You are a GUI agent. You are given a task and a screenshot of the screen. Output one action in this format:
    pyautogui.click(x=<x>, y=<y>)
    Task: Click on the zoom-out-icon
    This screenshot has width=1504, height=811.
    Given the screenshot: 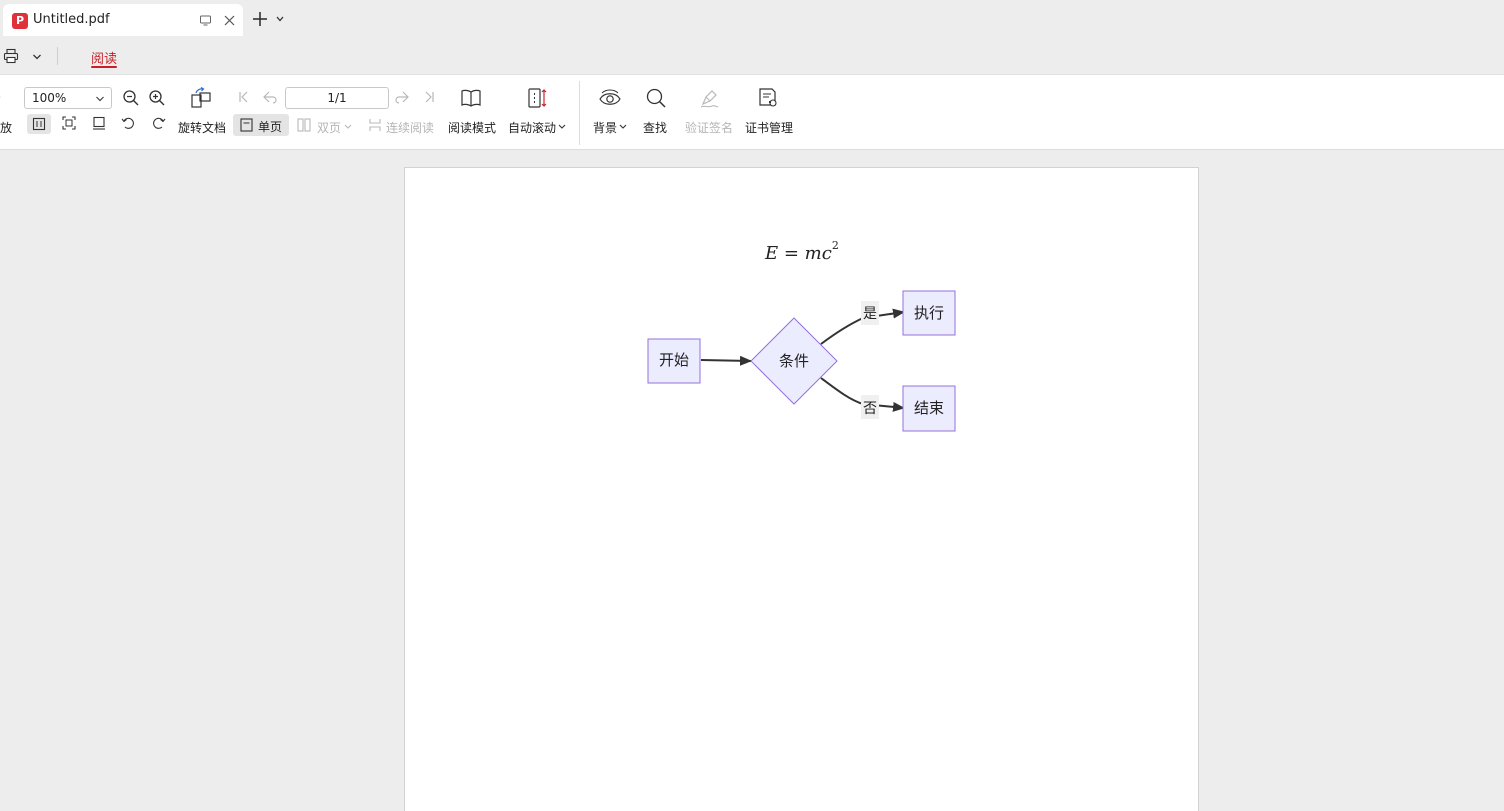 What is the action you would take?
    pyautogui.click(x=131, y=98)
    